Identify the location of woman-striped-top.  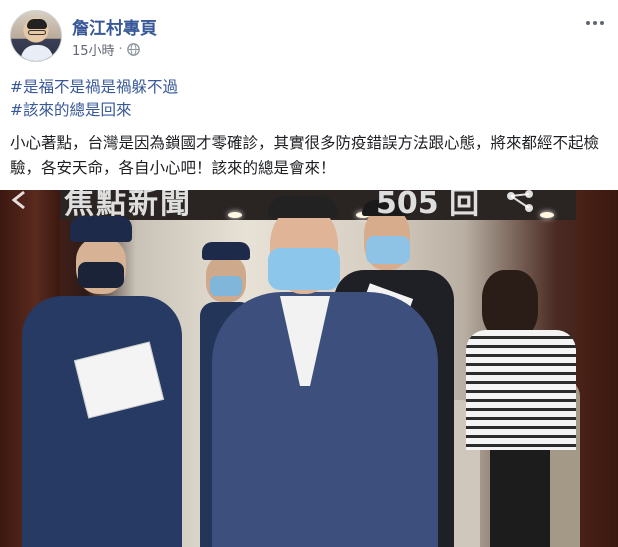
(521, 390).